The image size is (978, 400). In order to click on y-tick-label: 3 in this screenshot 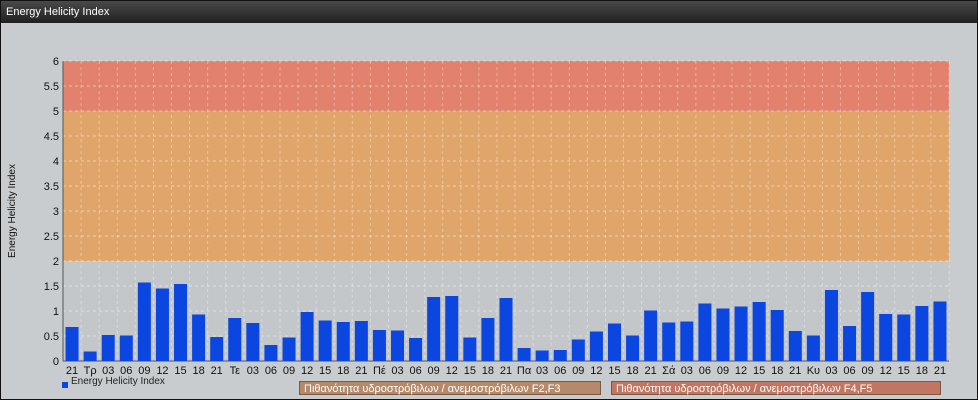, I will do `click(56, 212)`.